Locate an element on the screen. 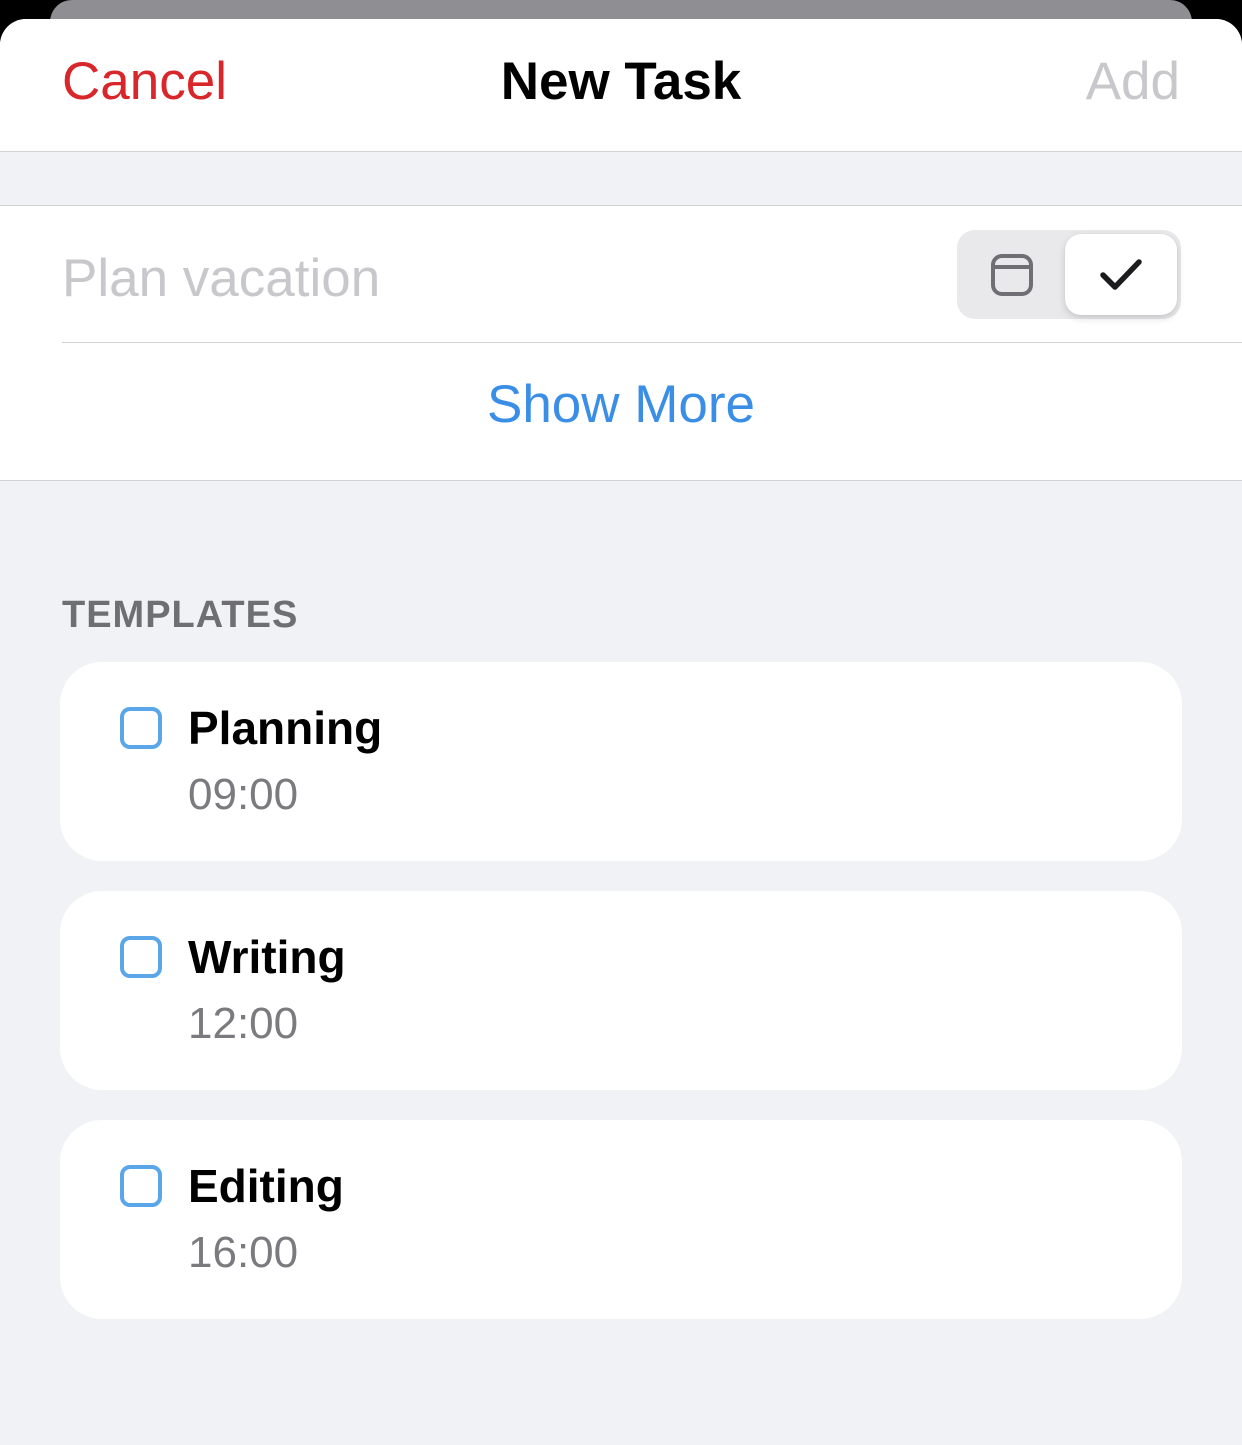  template-item-planning: Planning 09:00 is located at coordinates (621, 761).